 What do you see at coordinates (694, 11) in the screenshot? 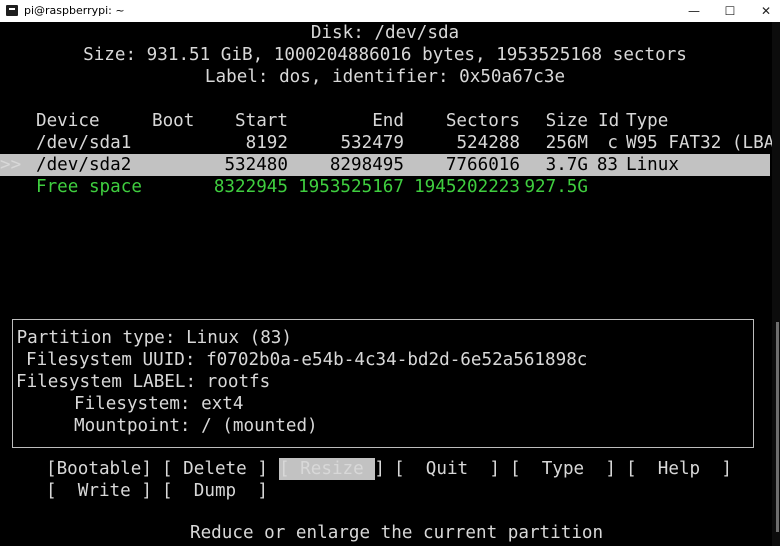
I see `minimize-button: —` at bounding box center [694, 11].